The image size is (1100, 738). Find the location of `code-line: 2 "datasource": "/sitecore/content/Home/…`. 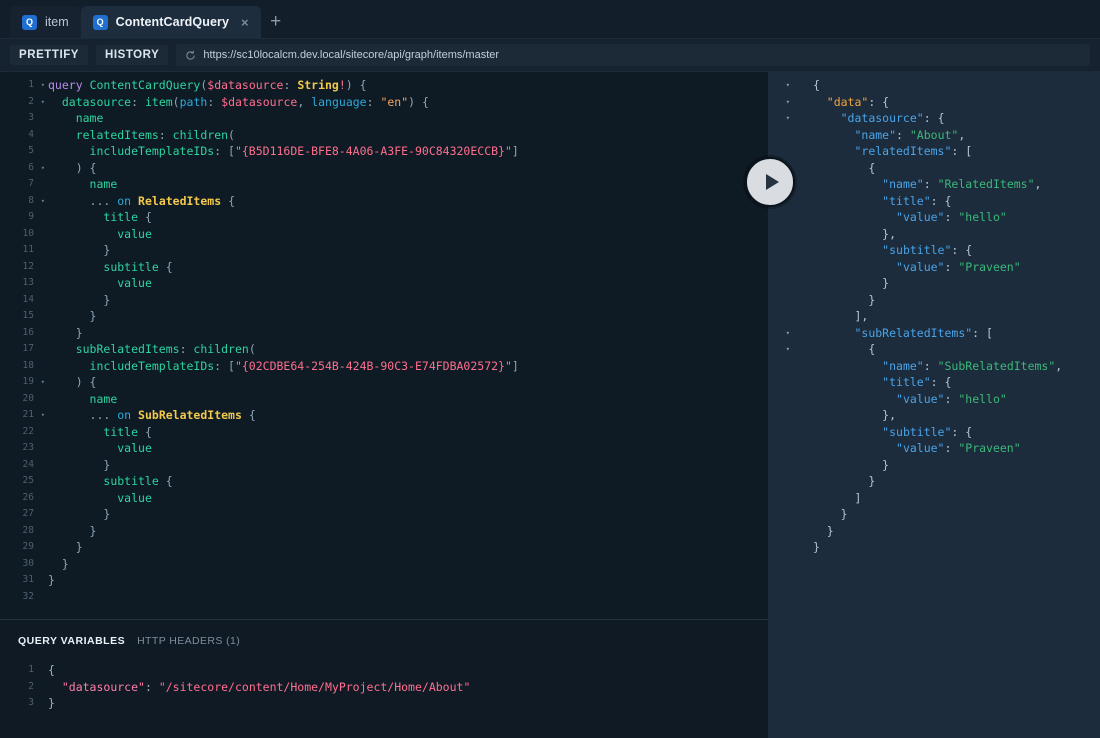

code-line: 2 "datasource": "/sitecore/content/Home/… is located at coordinates (384, 687).